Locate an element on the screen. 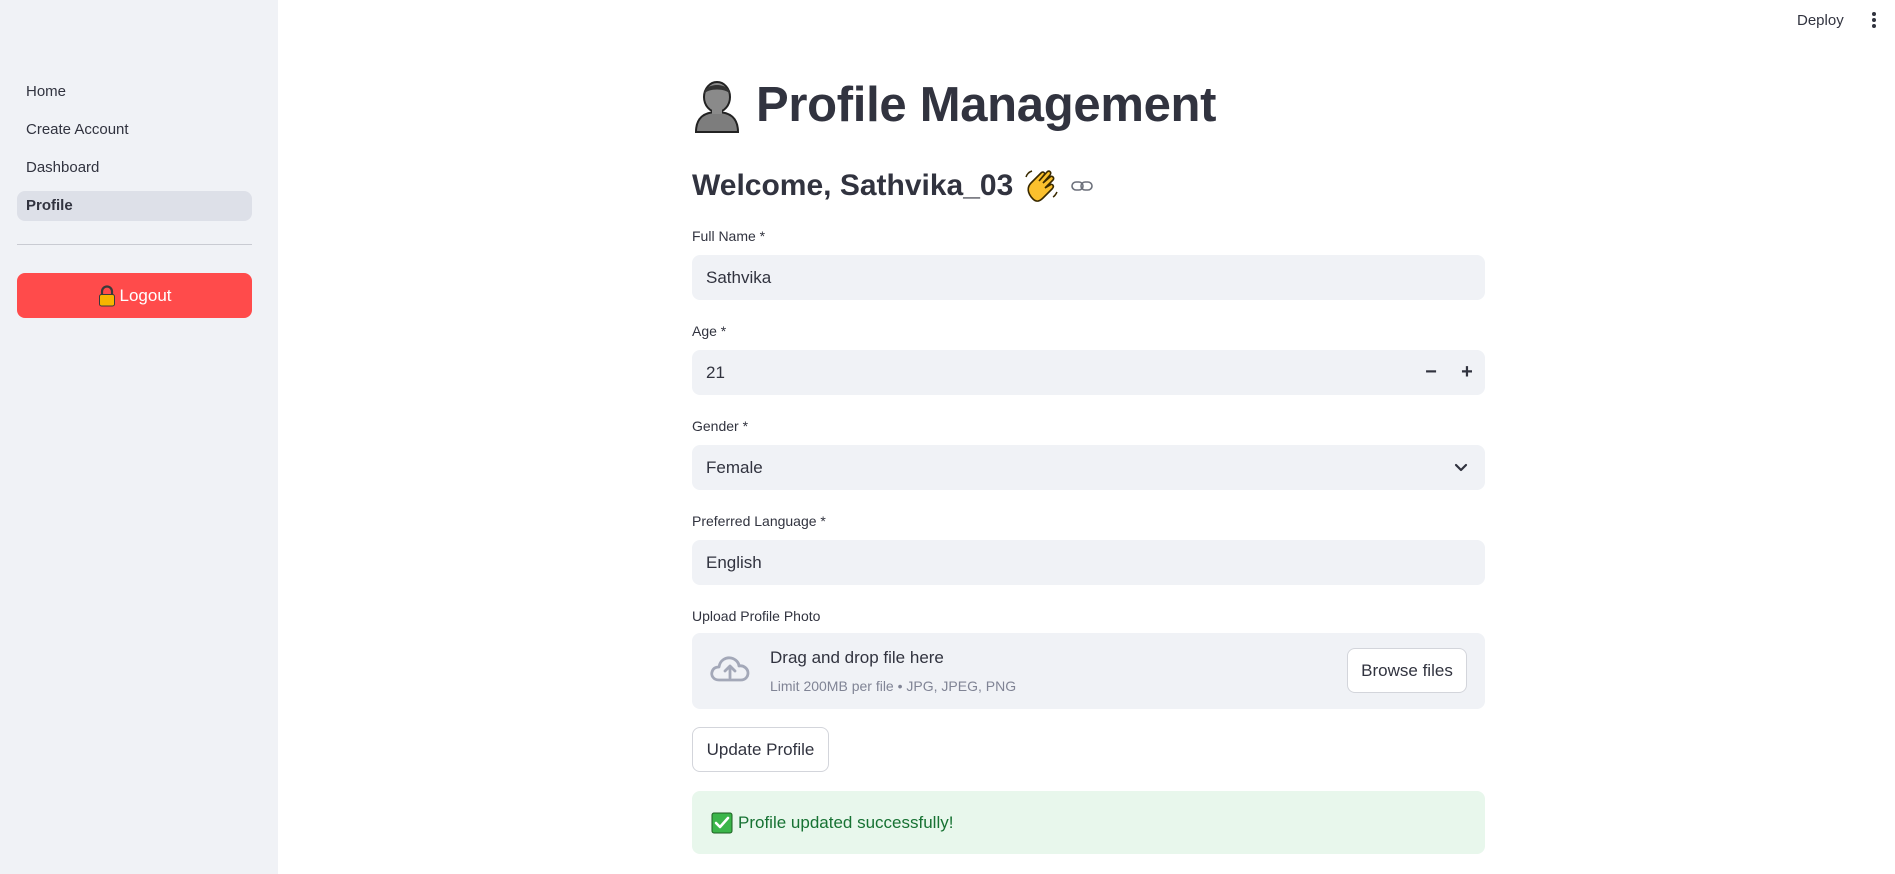 The width and height of the screenshot is (1895, 874). increment-button: + is located at coordinates (1467, 372).